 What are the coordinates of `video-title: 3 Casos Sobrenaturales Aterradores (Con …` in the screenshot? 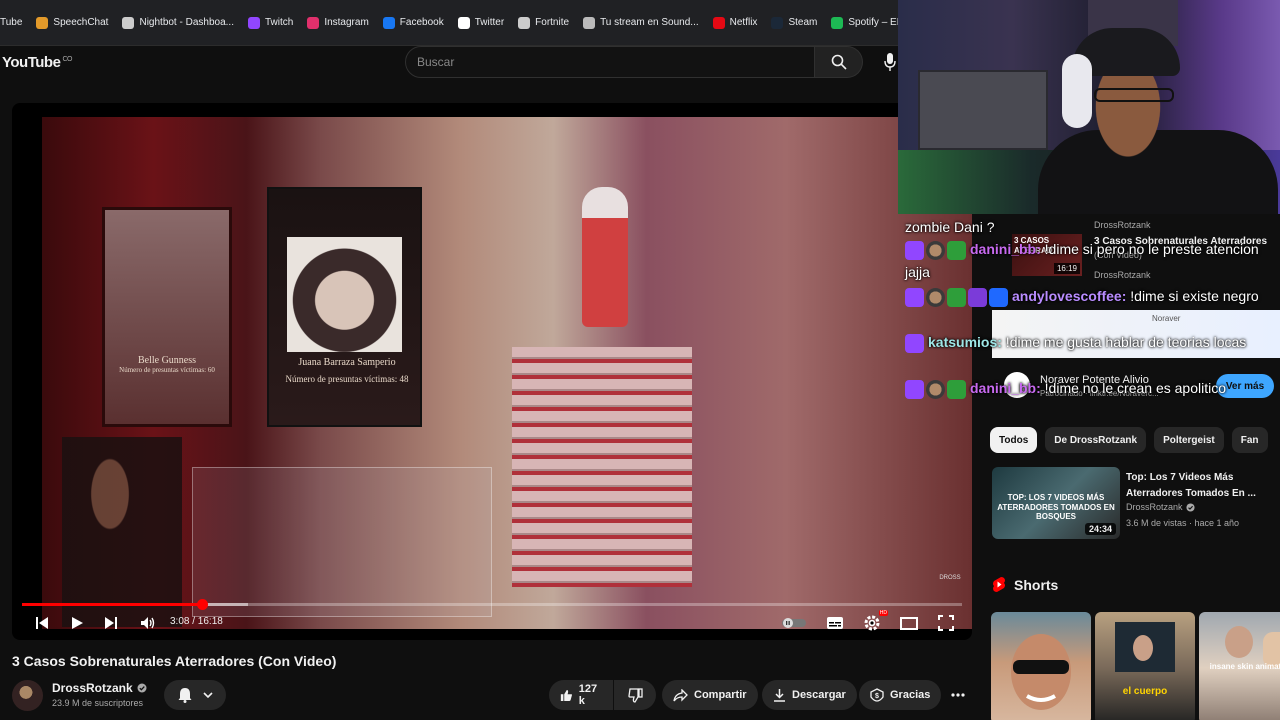 It's located at (174, 661).